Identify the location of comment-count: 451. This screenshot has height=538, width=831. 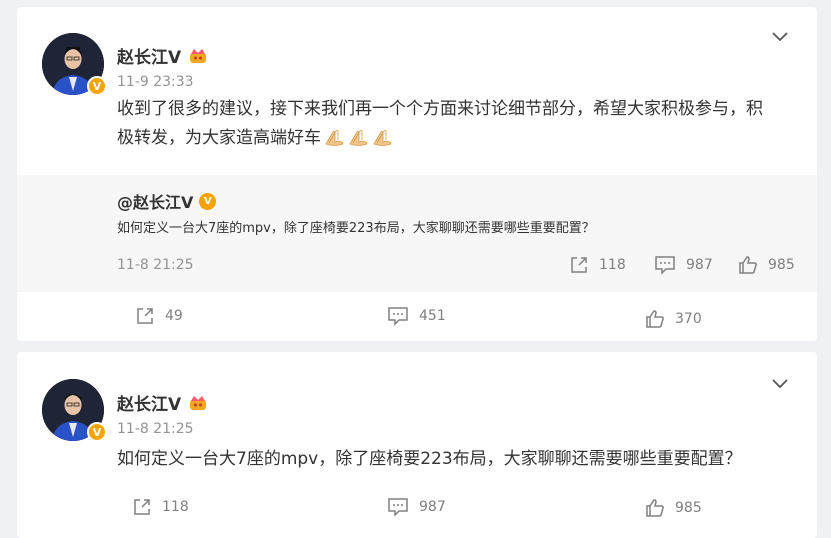
(432, 316).